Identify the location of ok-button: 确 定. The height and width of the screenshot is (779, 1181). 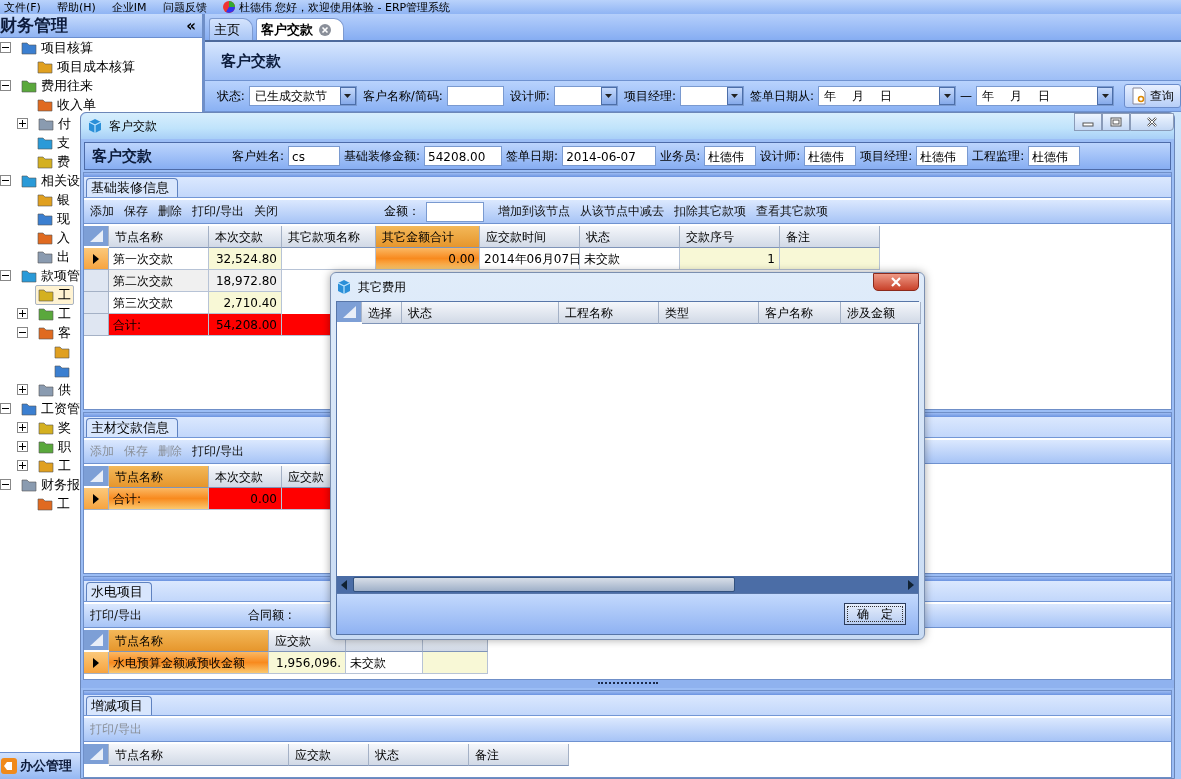
(875, 614).